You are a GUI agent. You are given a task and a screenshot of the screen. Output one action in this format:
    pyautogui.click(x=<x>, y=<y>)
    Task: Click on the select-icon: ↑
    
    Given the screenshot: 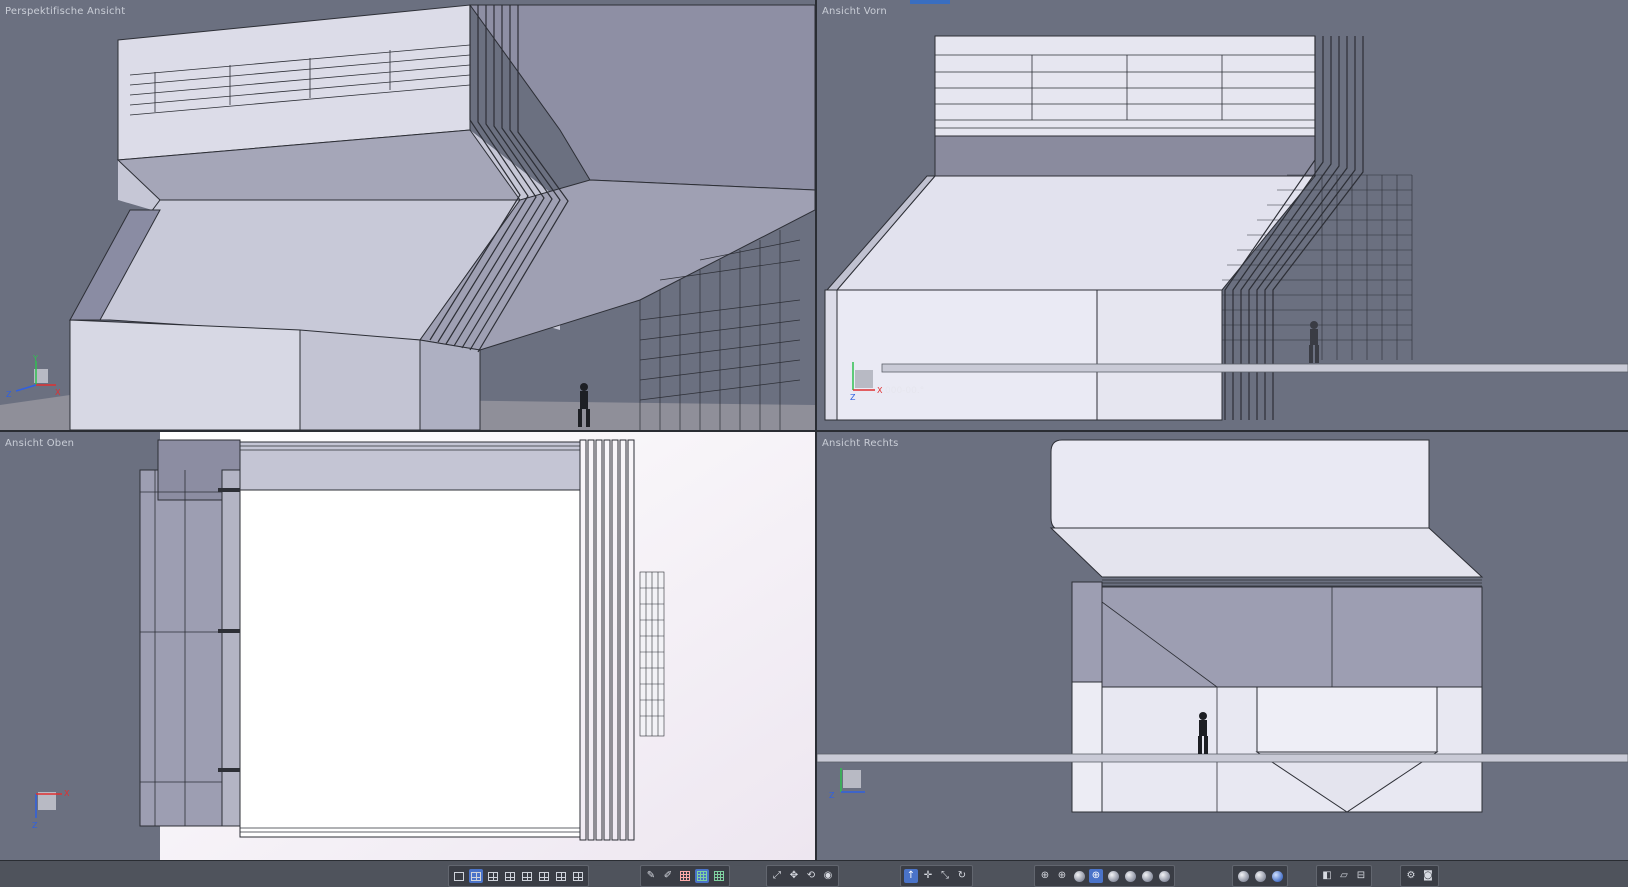 What is the action you would take?
    pyautogui.click(x=911, y=876)
    